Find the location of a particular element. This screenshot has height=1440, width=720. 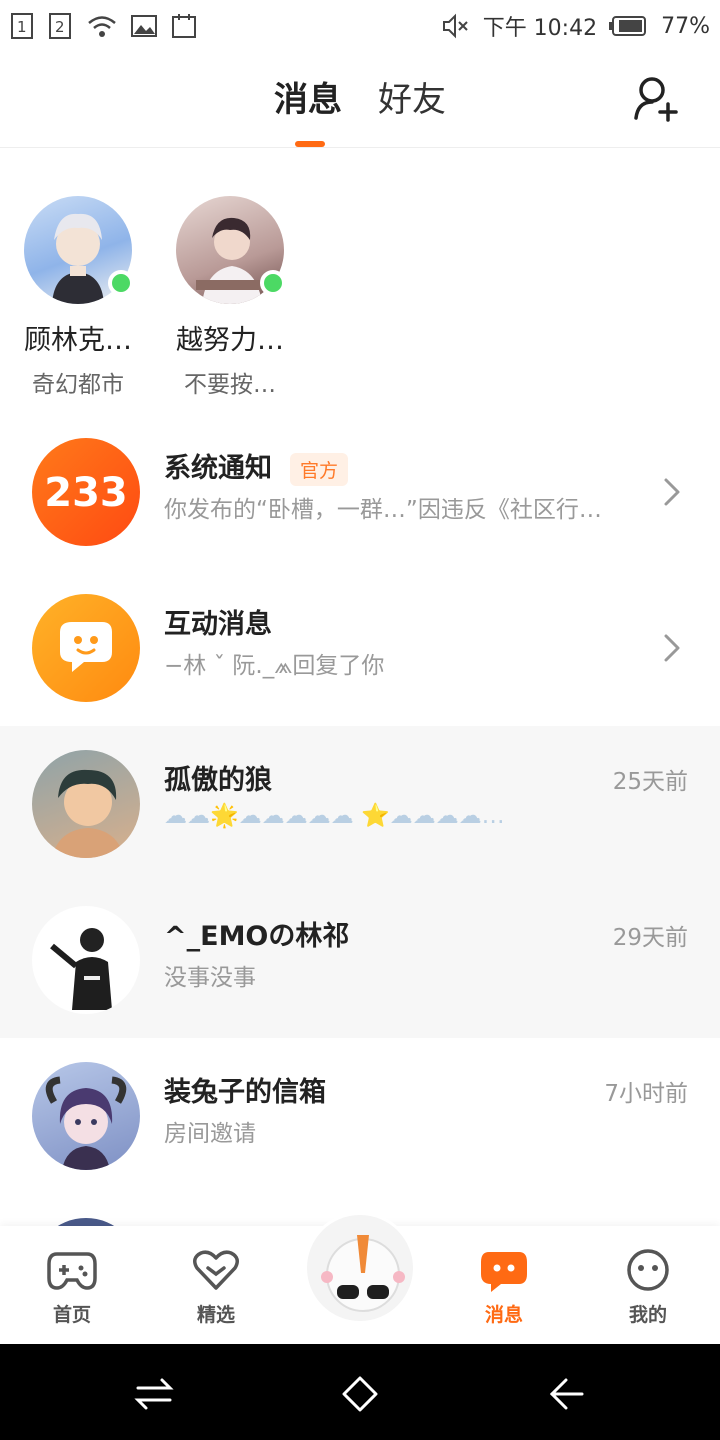

svg-text: 1 is located at coordinates (22, 27).